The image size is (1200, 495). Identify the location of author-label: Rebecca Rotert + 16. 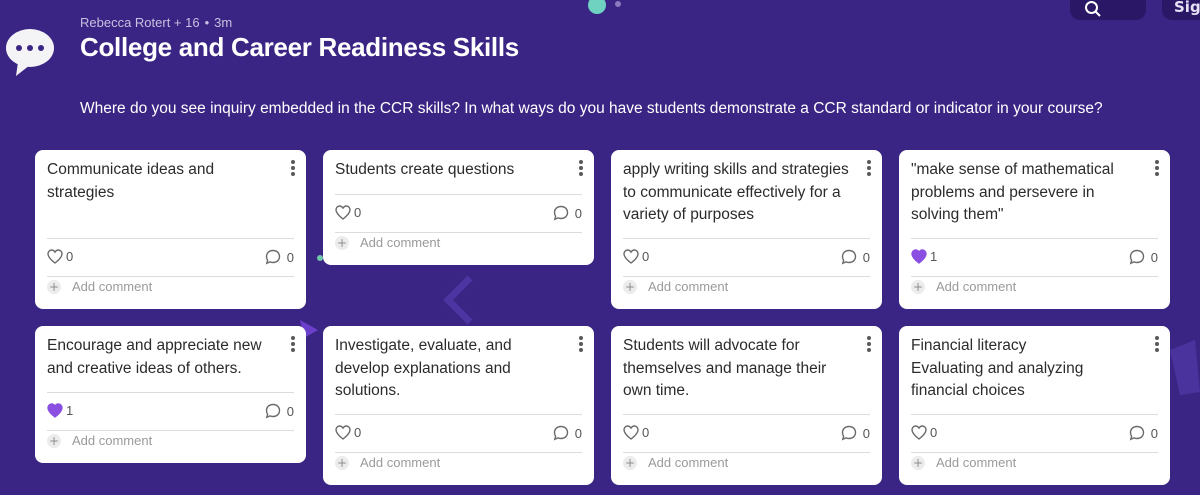
(140, 22).